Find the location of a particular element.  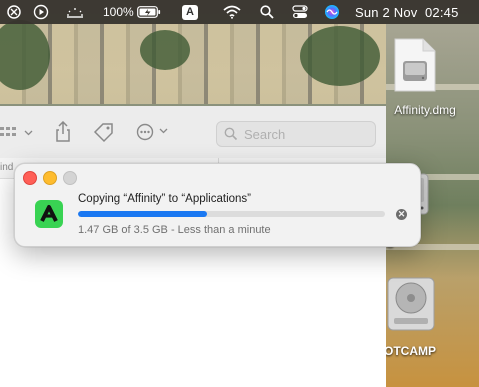

dmg-file-label: Affinity.dmg is located at coordinates (424, 110).